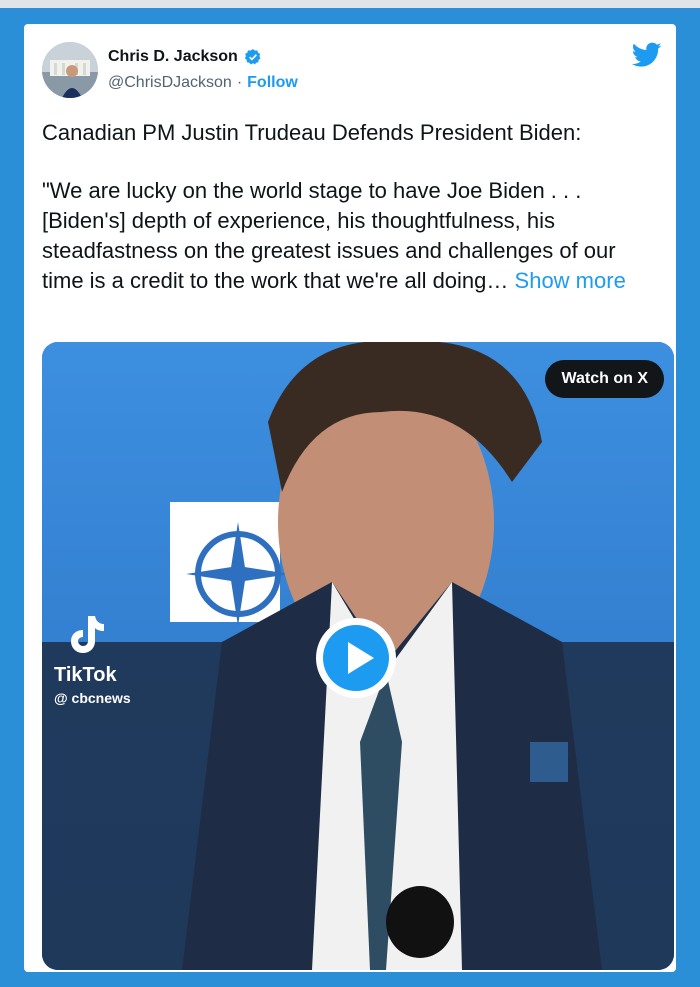 This screenshot has width=700, height=987. I want to click on bottom-edge, so click(350, 979).